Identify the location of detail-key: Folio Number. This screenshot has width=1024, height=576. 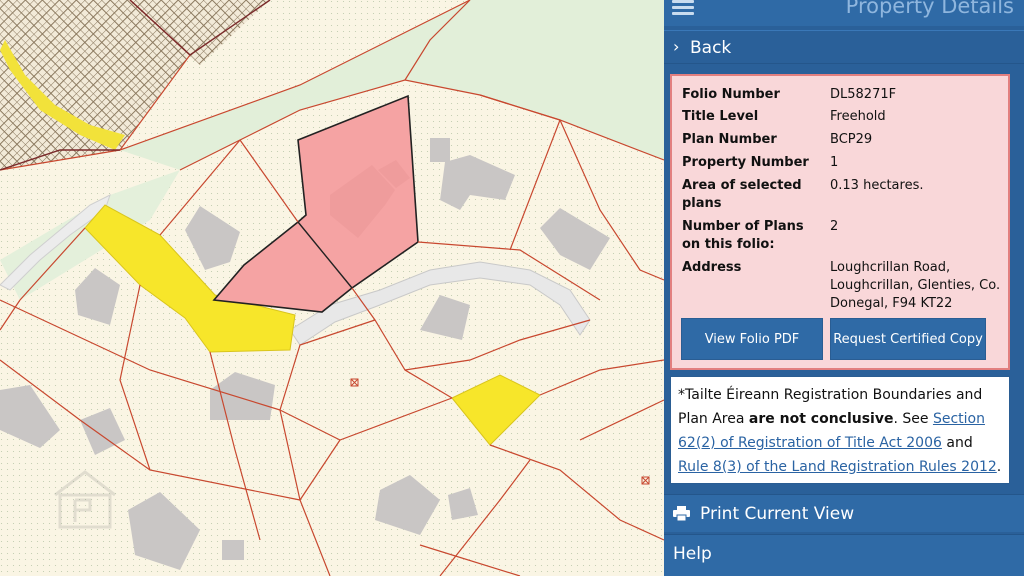
(731, 94).